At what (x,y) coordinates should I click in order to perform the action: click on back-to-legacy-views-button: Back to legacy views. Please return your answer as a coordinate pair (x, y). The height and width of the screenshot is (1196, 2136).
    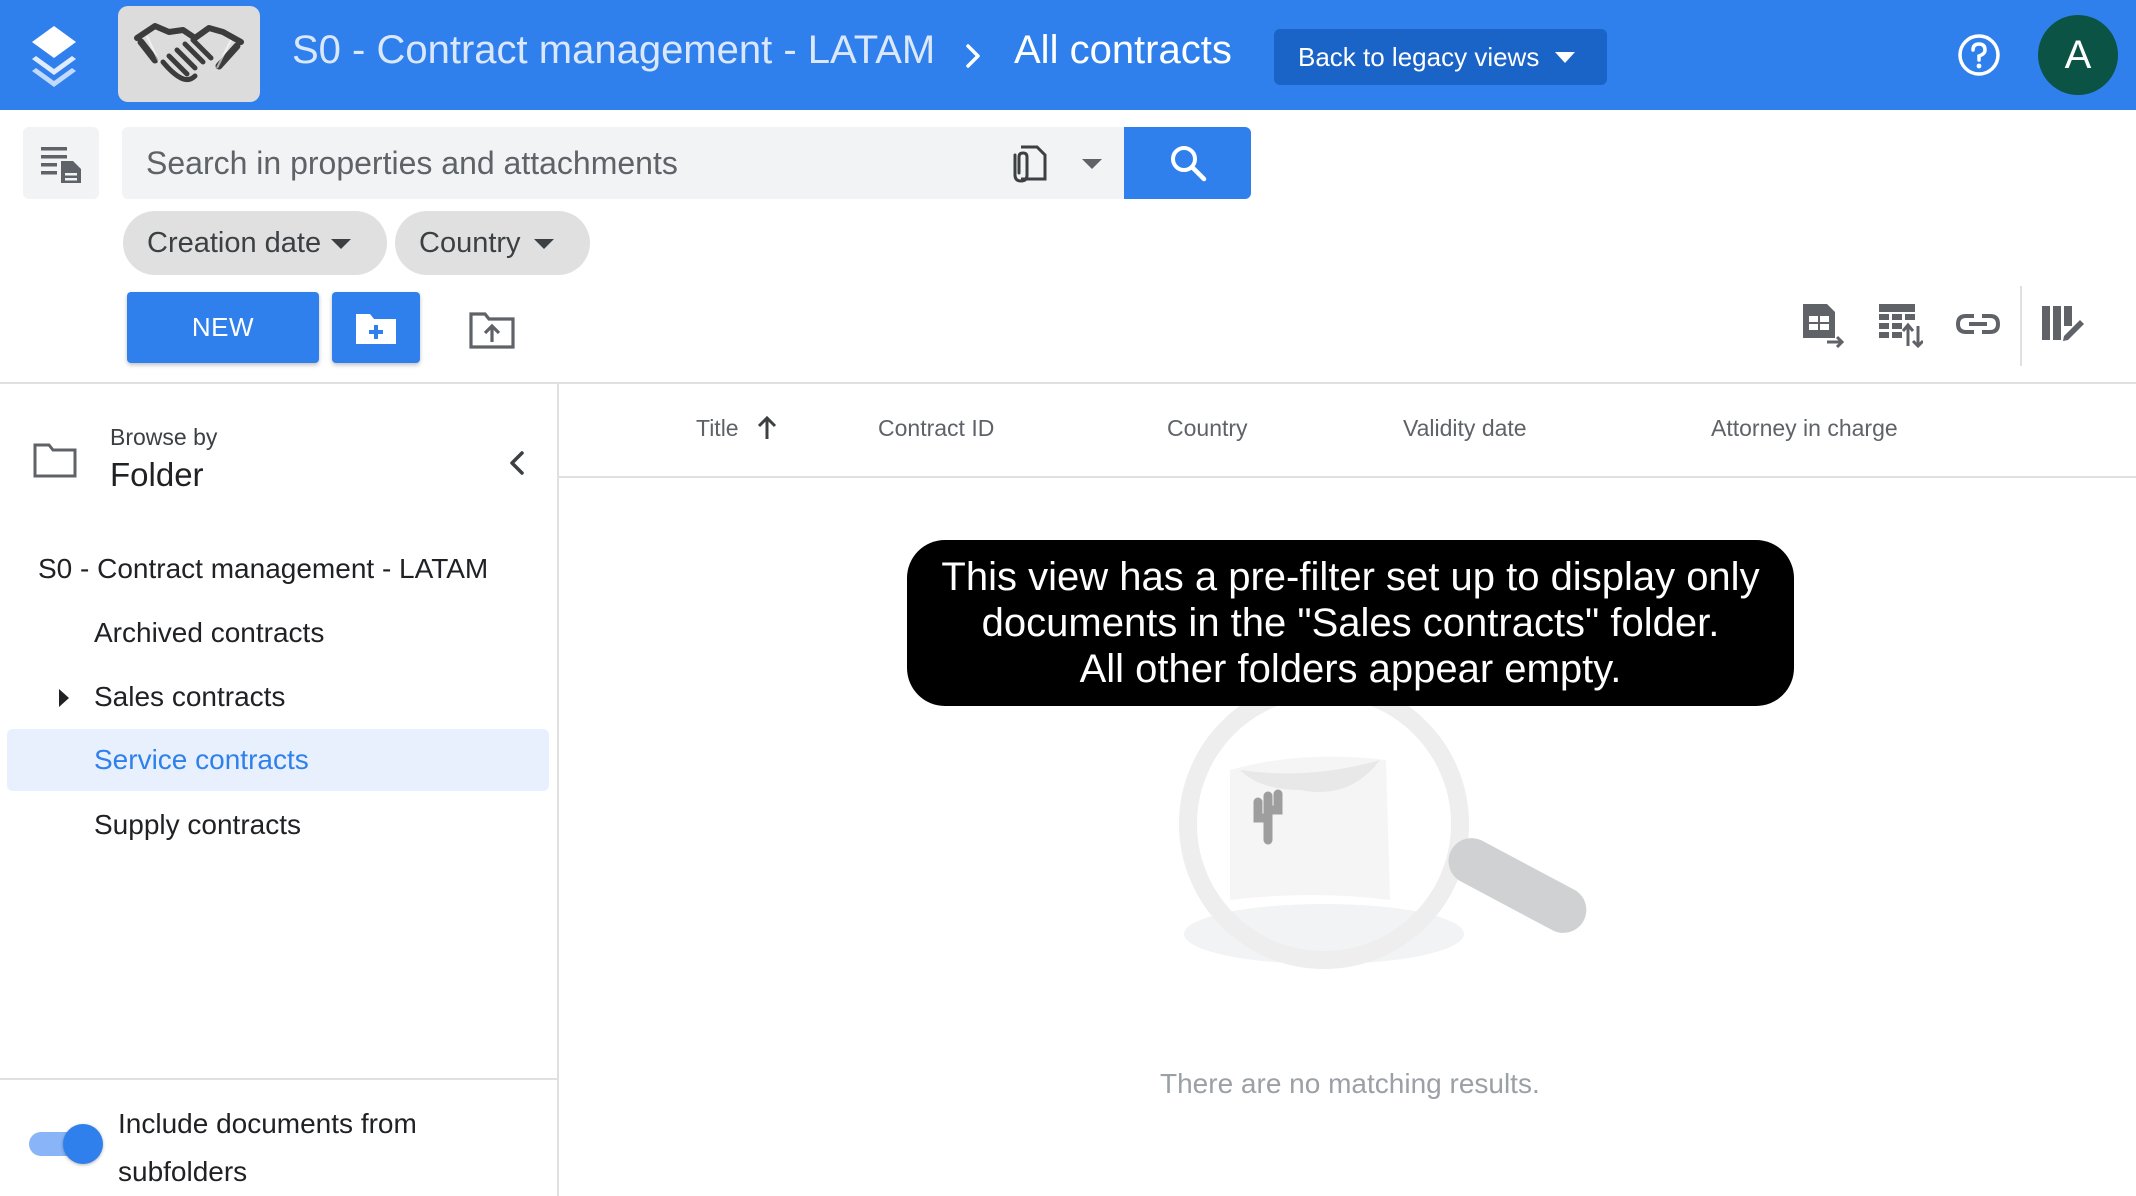
    Looking at the image, I should click on (1440, 57).